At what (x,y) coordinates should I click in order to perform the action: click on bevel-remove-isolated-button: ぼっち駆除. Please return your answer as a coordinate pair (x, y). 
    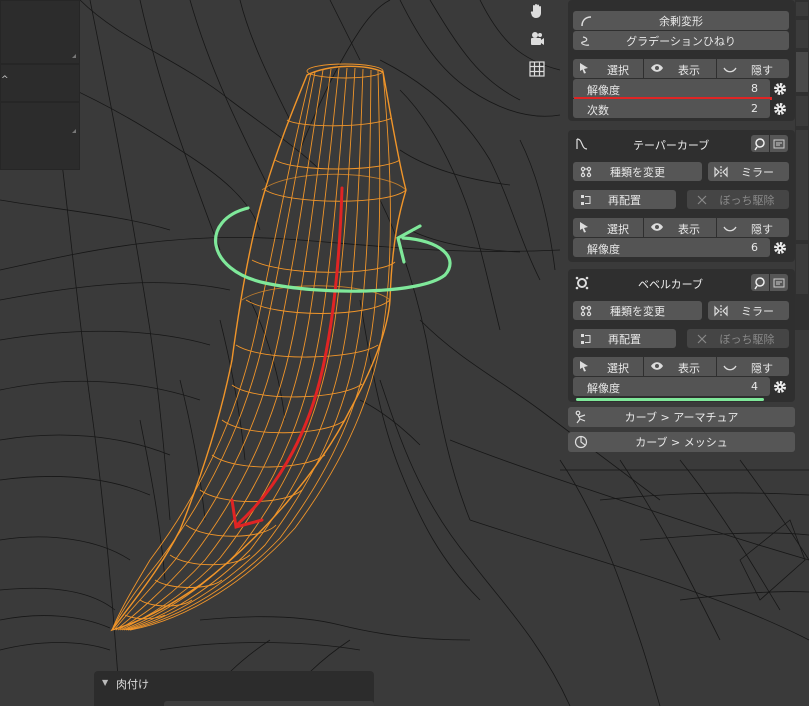
    Looking at the image, I should click on (738, 338).